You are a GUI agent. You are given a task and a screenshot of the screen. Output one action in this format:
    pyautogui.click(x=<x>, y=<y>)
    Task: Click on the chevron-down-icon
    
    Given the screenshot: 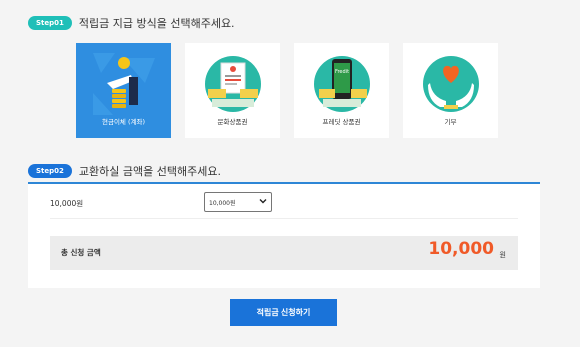 What is the action you would take?
    pyautogui.click(x=263, y=201)
    